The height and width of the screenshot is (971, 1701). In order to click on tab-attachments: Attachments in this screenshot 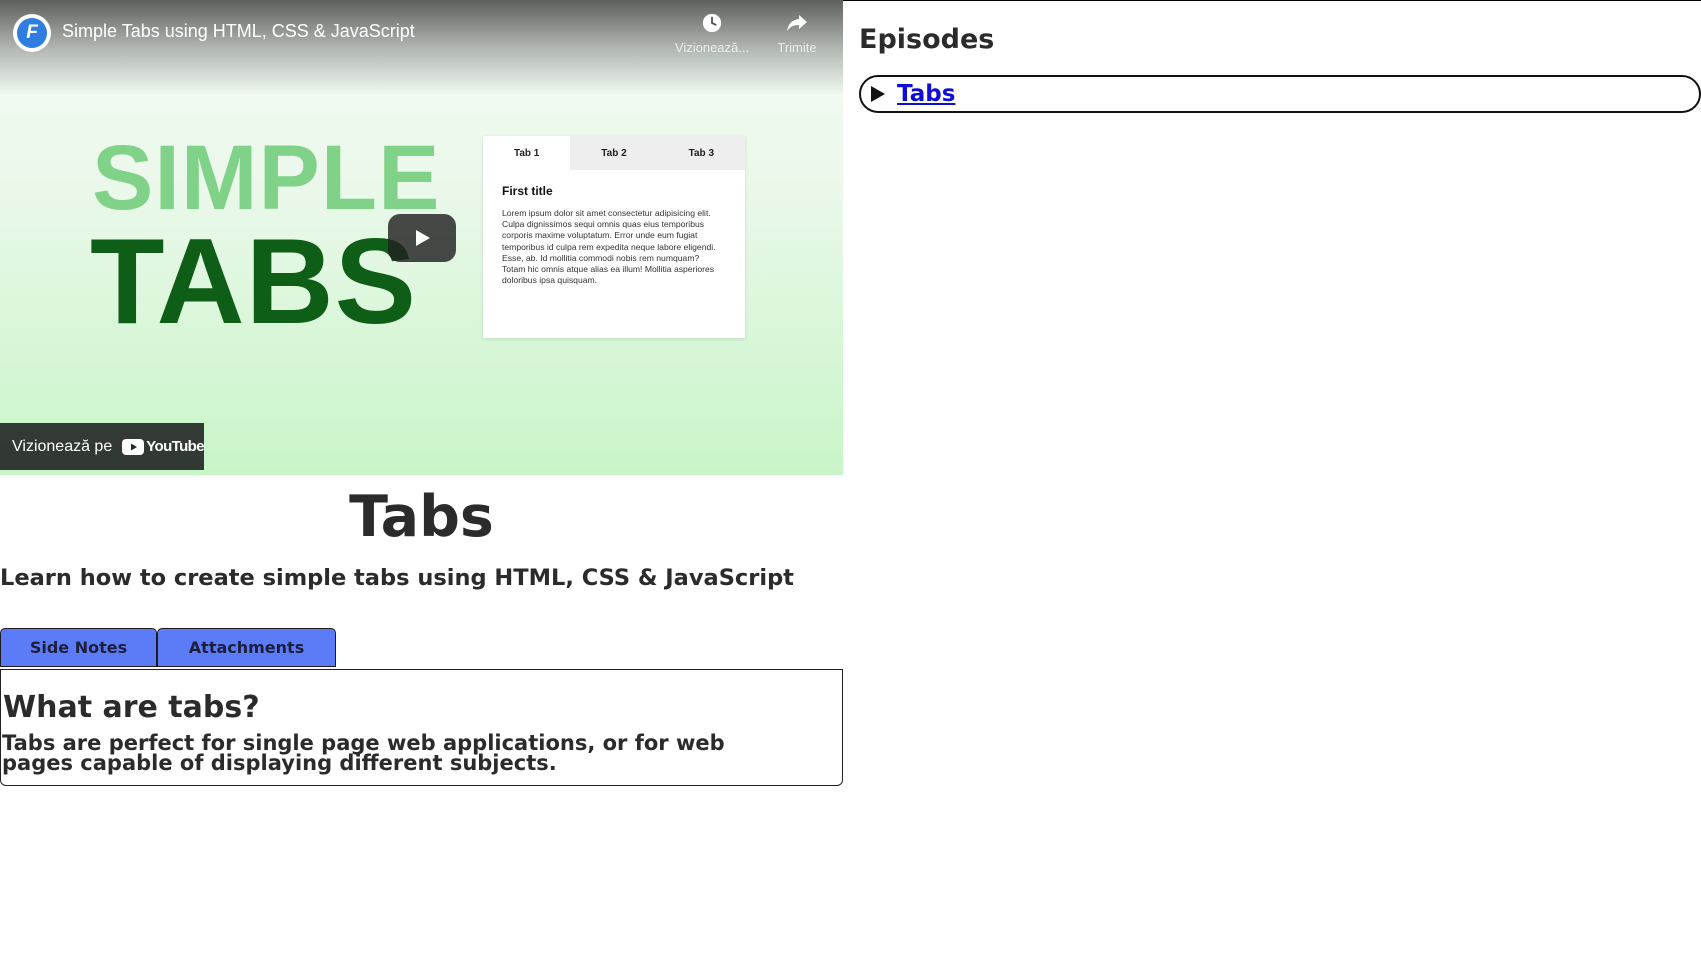, I will do `click(246, 647)`.